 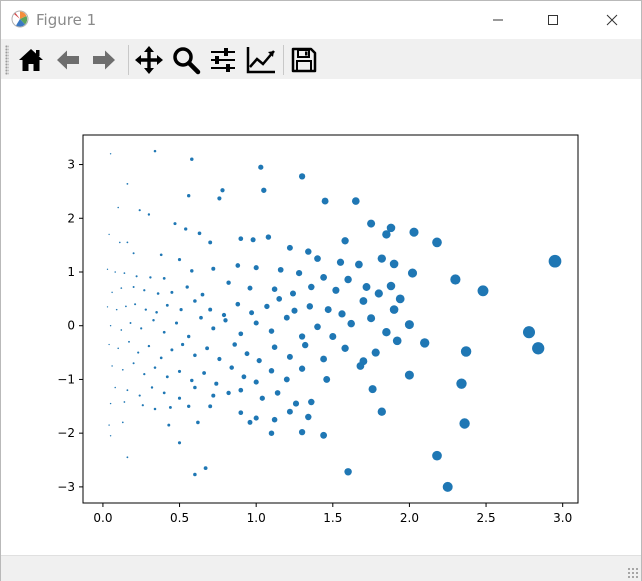 What do you see at coordinates (66, 379) in the screenshot?
I see `y-tick-label: −1` at bounding box center [66, 379].